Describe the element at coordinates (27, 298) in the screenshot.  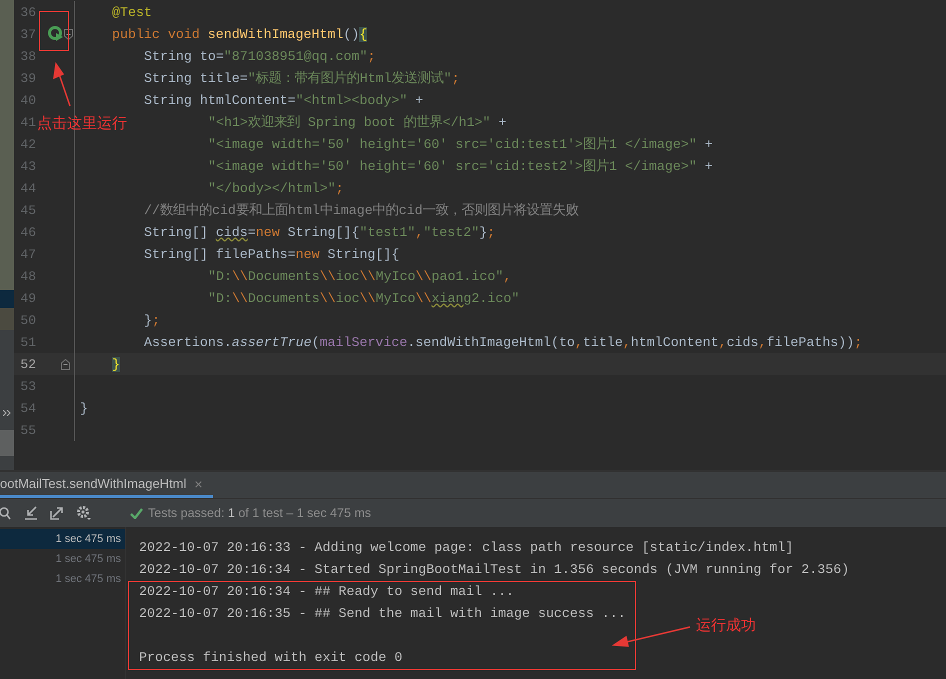
I see `line-number: 49` at that location.